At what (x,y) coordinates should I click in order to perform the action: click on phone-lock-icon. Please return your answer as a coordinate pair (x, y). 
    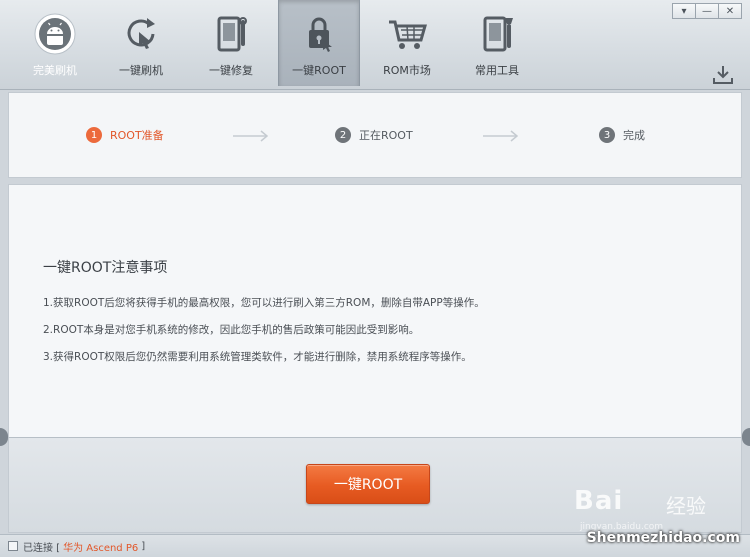
    Looking at the image, I should click on (319, 34).